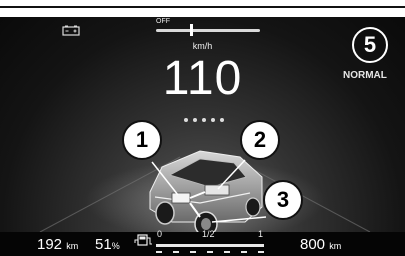 The width and height of the screenshot is (405, 256). What do you see at coordinates (142, 140) in the screenshot?
I see `callout-engine: 1` at bounding box center [142, 140].